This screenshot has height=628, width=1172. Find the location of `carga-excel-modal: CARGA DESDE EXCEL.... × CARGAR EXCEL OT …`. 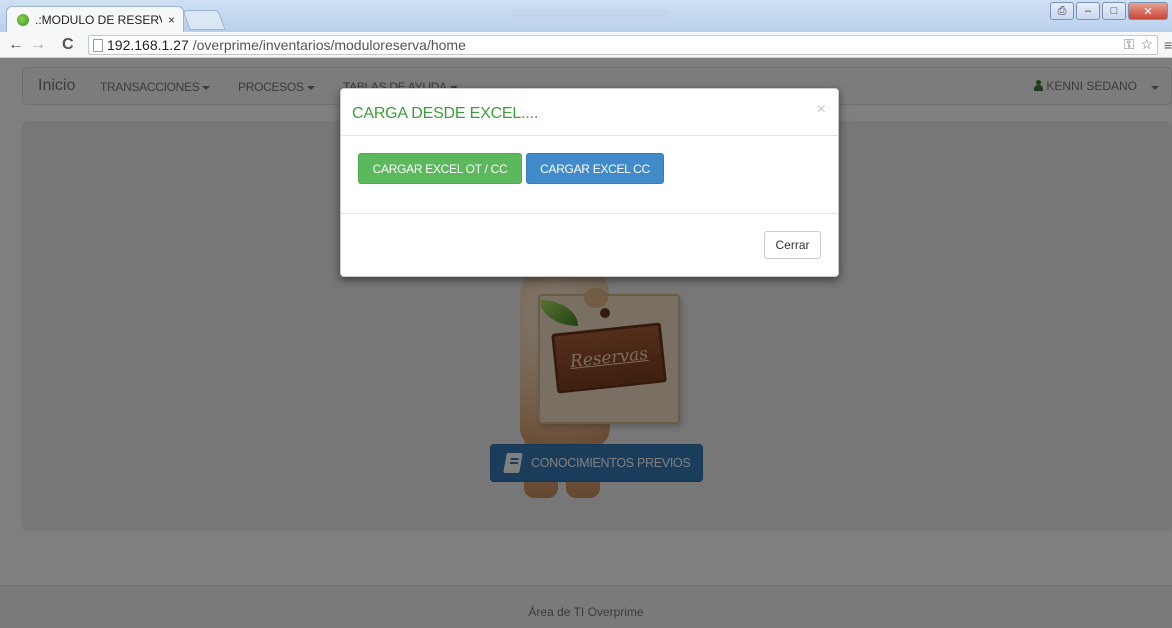

carga-excel-modal: CARGA DESDE EXCEL.... × CARGAR EXCEL OT … is located at coordinates (589, 182).